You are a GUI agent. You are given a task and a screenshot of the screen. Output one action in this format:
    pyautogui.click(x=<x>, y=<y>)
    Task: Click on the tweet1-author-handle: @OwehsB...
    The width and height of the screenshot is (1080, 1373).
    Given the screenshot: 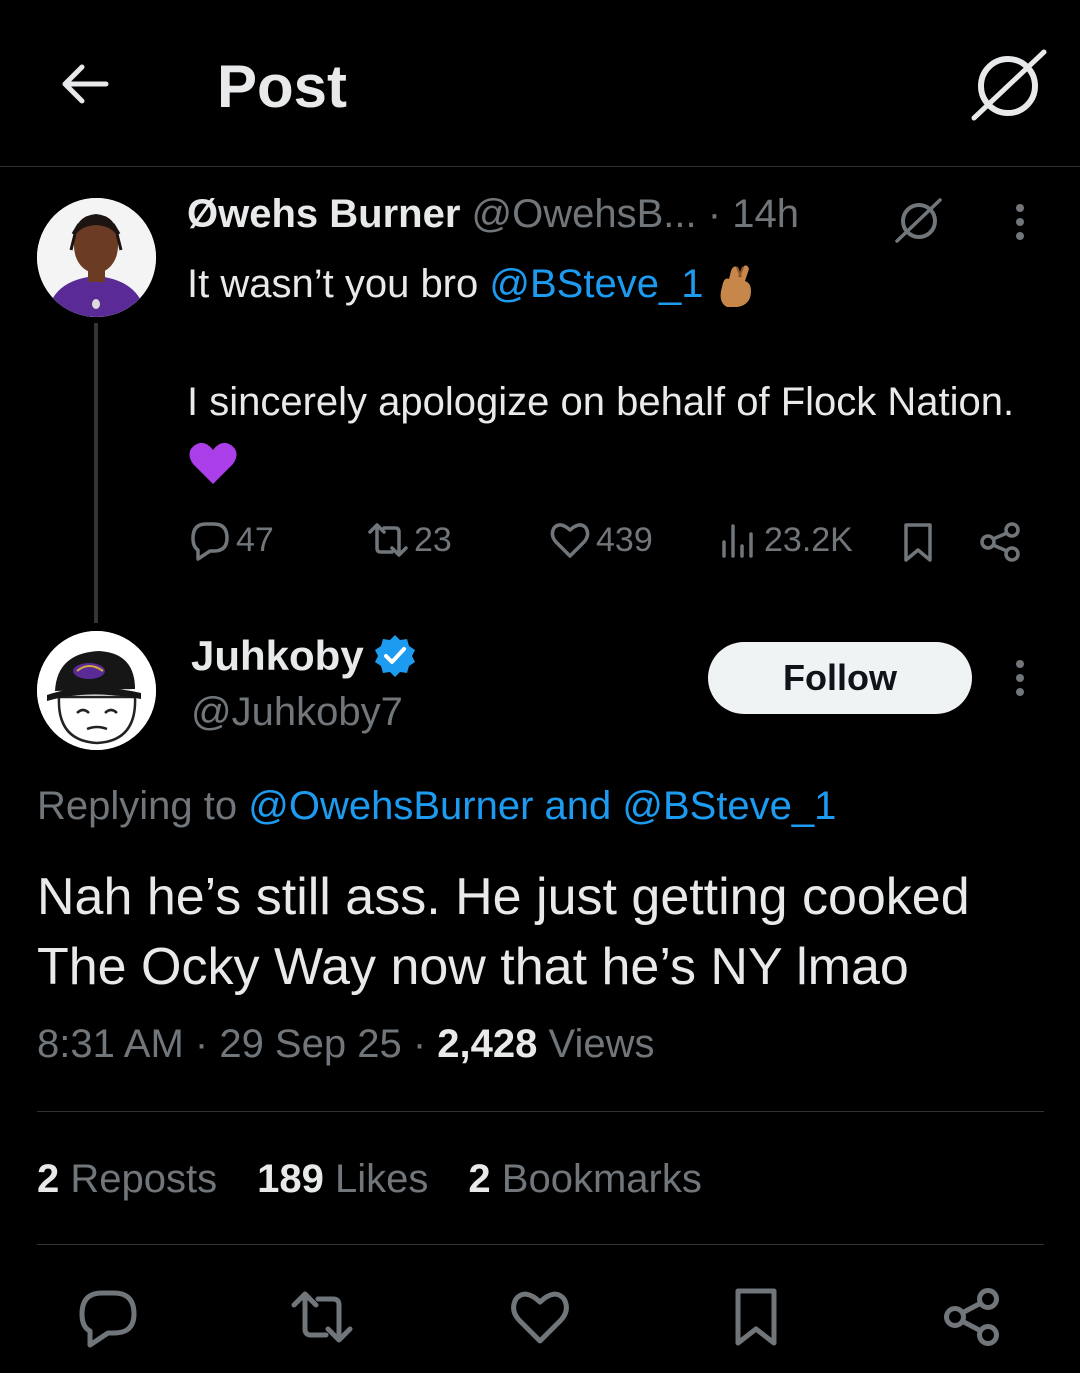 What is the action you would take?
    pyautogui.click(x=584, y=214)
    